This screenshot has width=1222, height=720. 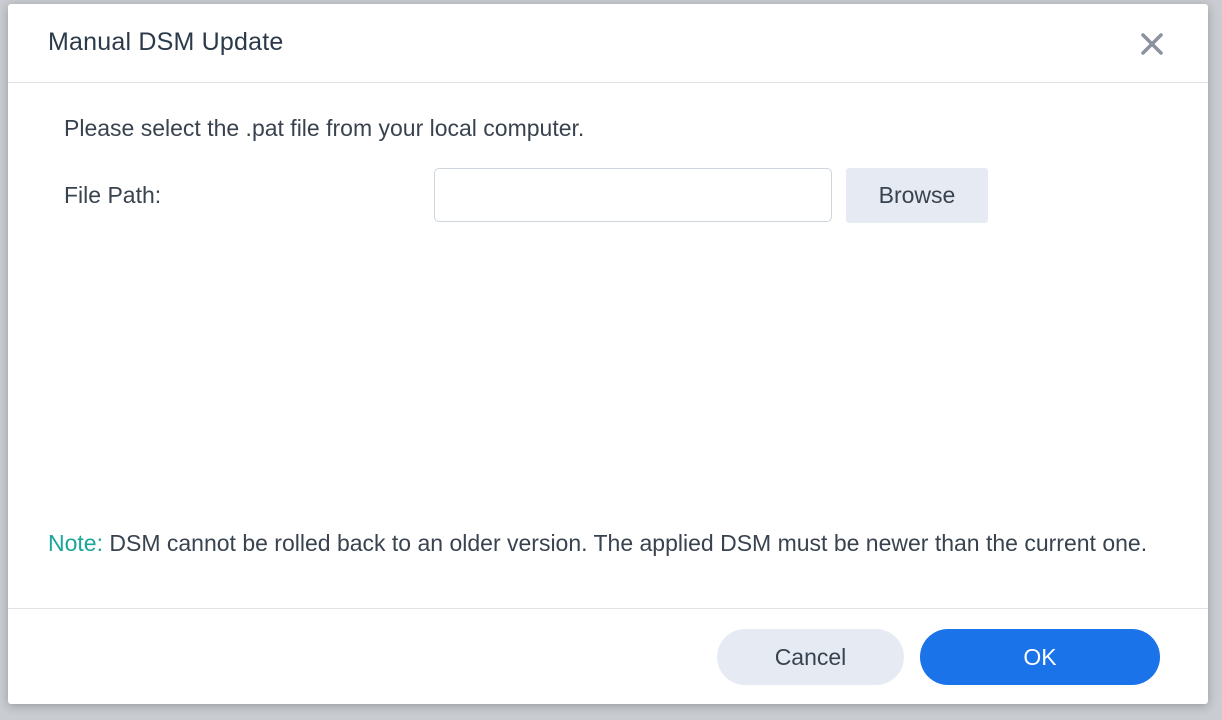 I want to click on file-path-label: File Path:, so click(x=113, y=195).